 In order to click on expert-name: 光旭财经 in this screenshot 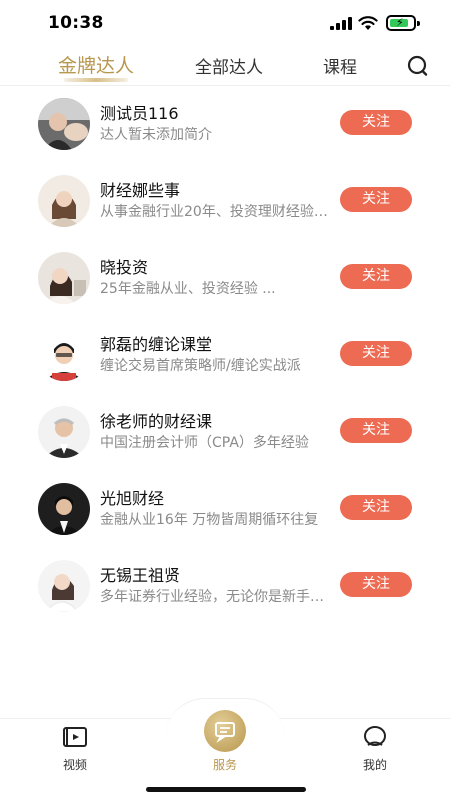, I will do `click(132, 498)`.